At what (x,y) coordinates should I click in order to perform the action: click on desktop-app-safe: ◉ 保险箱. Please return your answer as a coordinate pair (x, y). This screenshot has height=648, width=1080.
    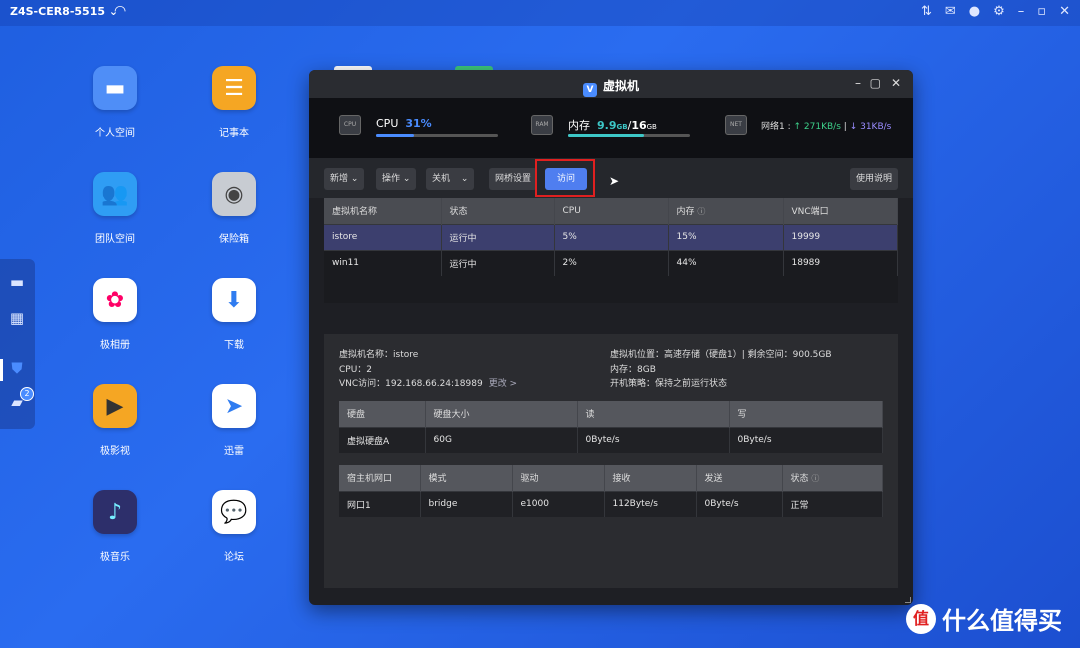
    Looking at the image, I should click on (234, 208).